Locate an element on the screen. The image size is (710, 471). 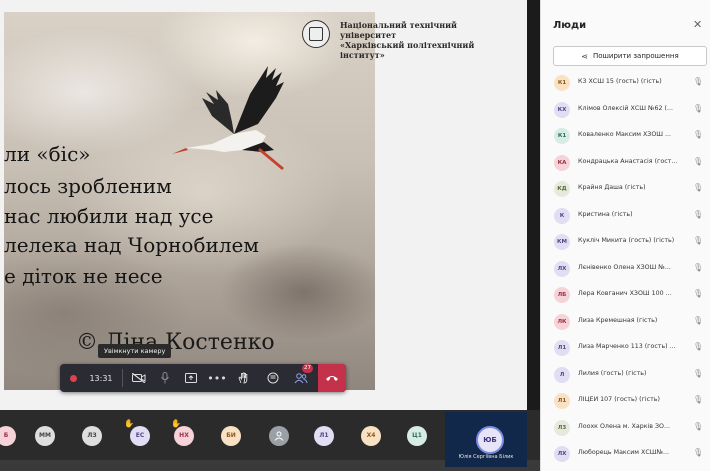
hang-up-button is located at coordinates (332, 378).